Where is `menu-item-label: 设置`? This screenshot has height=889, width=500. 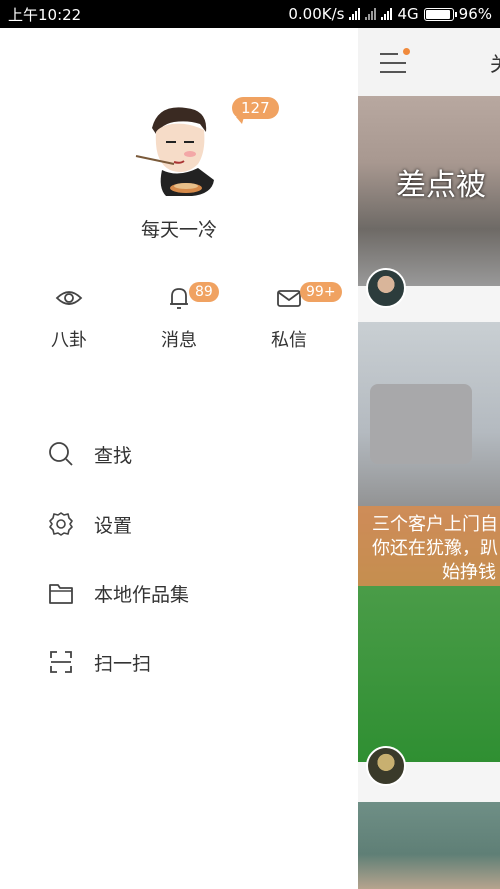
menu-item-label: 设置 is located at coordinates (113, 525).